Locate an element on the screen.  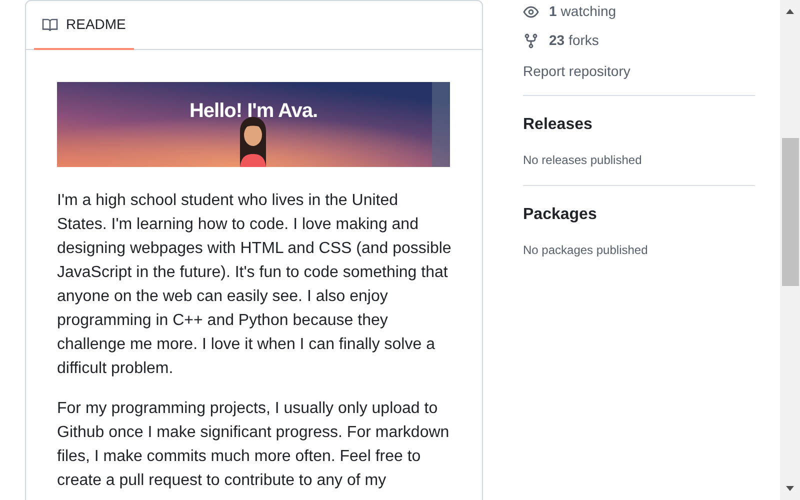
banner-heading: Hello! I'm Ava. is located at coordinates (253, 111).